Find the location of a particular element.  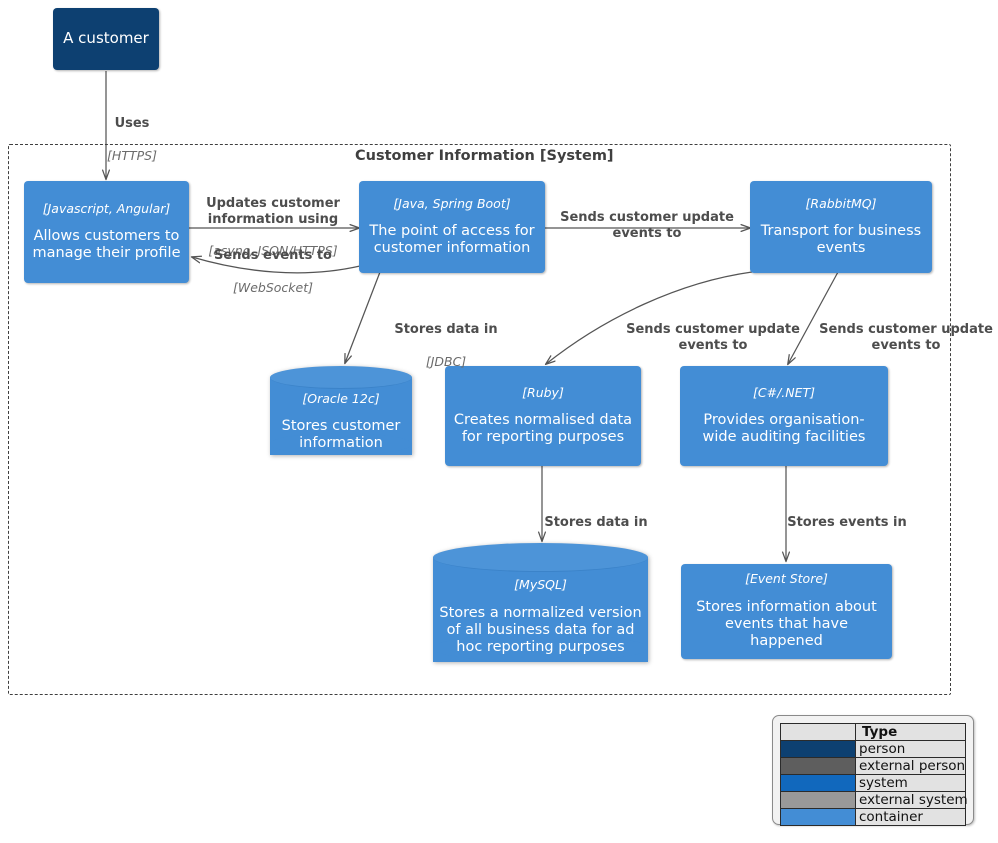

legend-swatch-person is located at coordinates (818, 749).